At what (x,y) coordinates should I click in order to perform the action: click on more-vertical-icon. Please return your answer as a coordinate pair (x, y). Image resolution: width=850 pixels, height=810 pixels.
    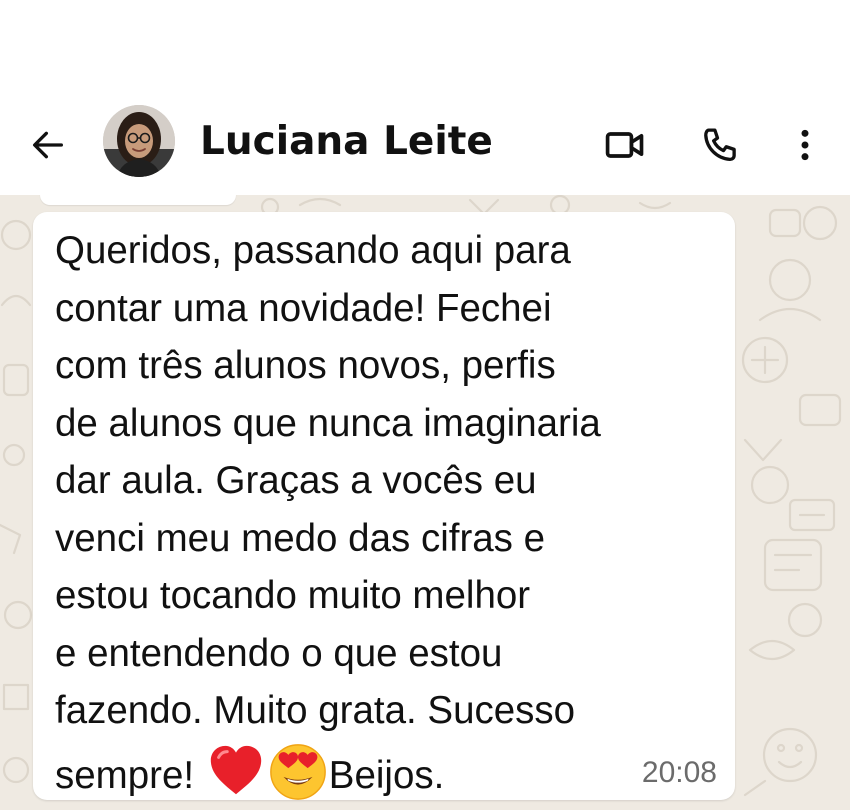
    Looking at the image, I should click on (805, 145).